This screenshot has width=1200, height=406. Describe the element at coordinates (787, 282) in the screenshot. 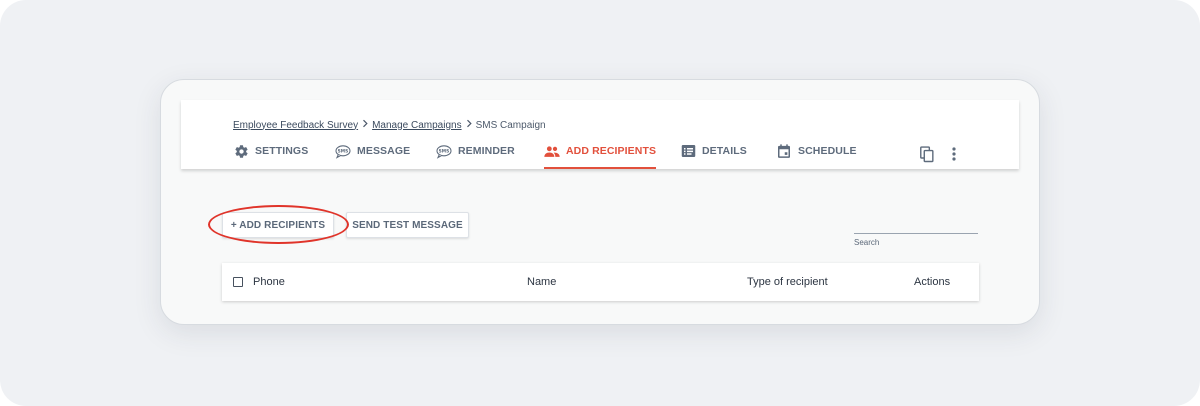

I see `column-header-type: Type of recipient` at that location.